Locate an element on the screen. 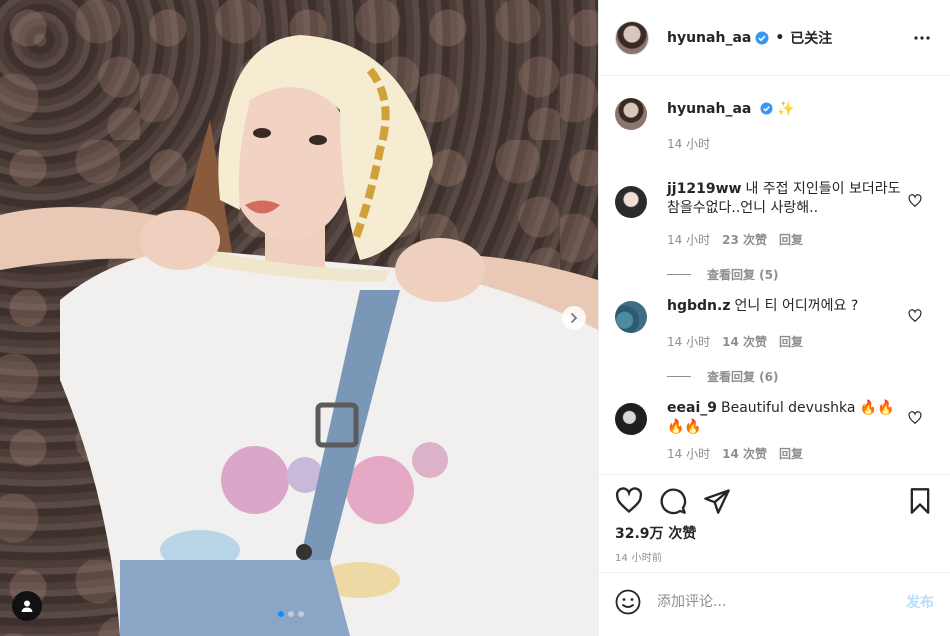 Image resolution: width=950 pixels, height=636 pixels. comment-composer: 发布 is located at coordinates (774, 601).